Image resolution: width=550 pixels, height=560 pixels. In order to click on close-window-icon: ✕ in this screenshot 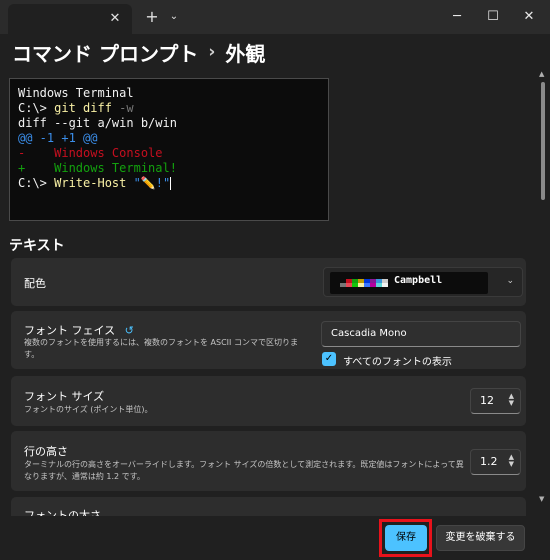, I will do `click(529, 17)`.